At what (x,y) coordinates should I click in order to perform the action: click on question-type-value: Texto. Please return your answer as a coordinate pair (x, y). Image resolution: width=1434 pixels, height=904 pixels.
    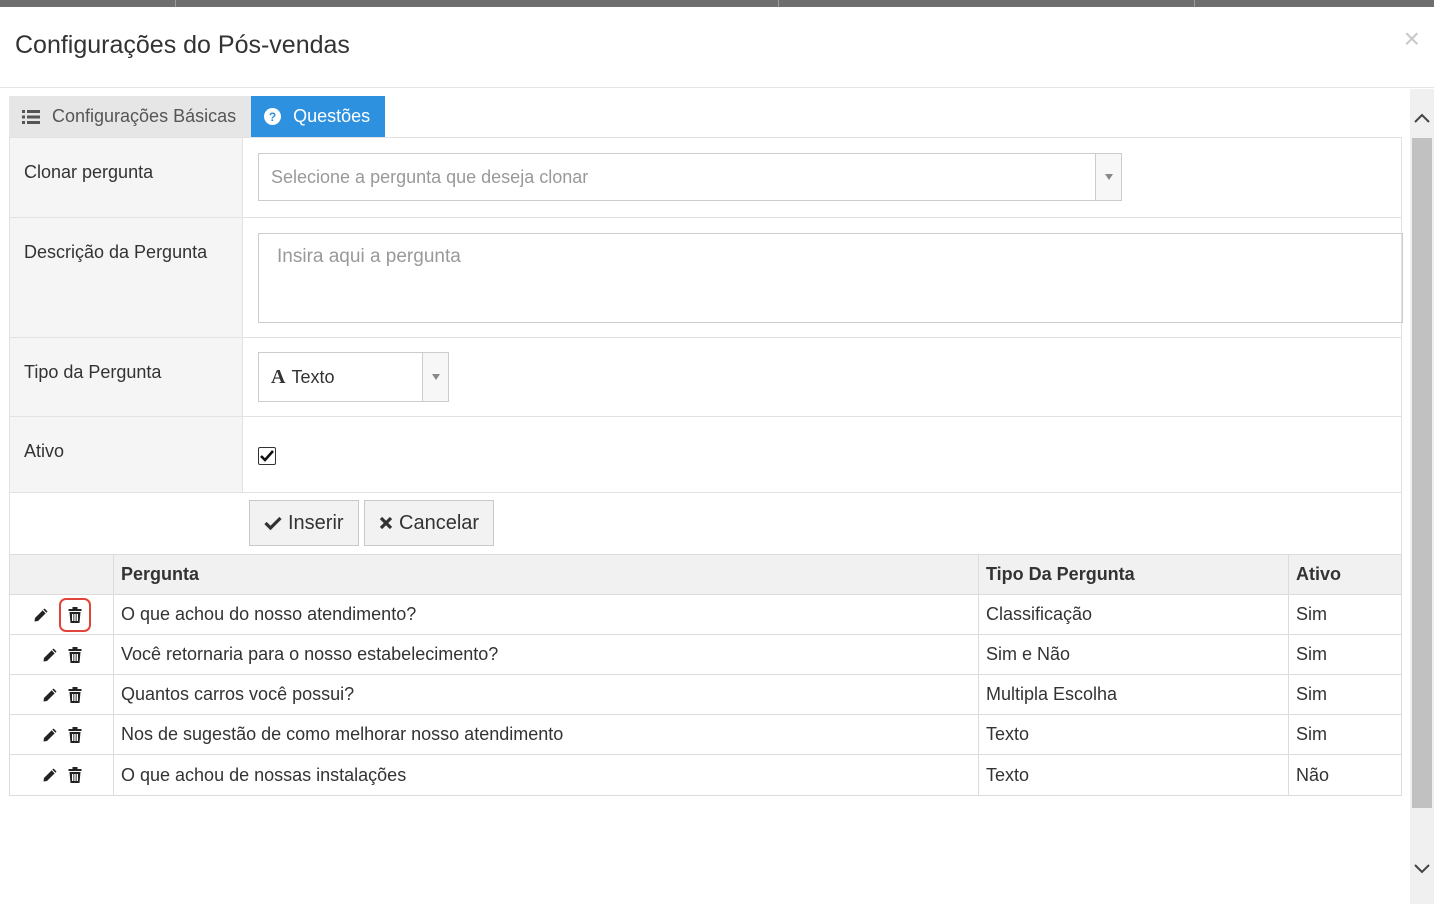
    Looking at the image, I should click on (313, 376).